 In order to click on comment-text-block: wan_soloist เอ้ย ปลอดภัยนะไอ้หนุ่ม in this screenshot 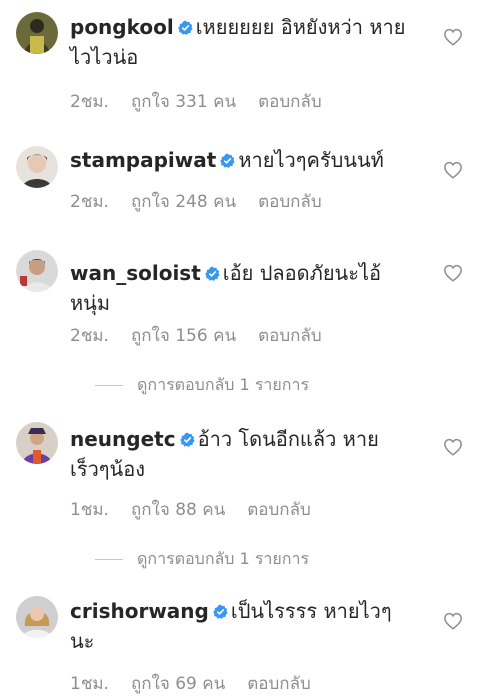, I will do `click(242, 288)`.